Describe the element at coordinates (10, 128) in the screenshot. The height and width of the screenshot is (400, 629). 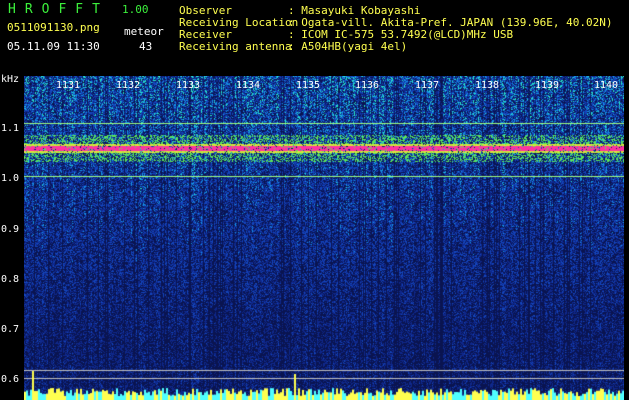
I see `y-tick-1-1: 1.1` at that location.